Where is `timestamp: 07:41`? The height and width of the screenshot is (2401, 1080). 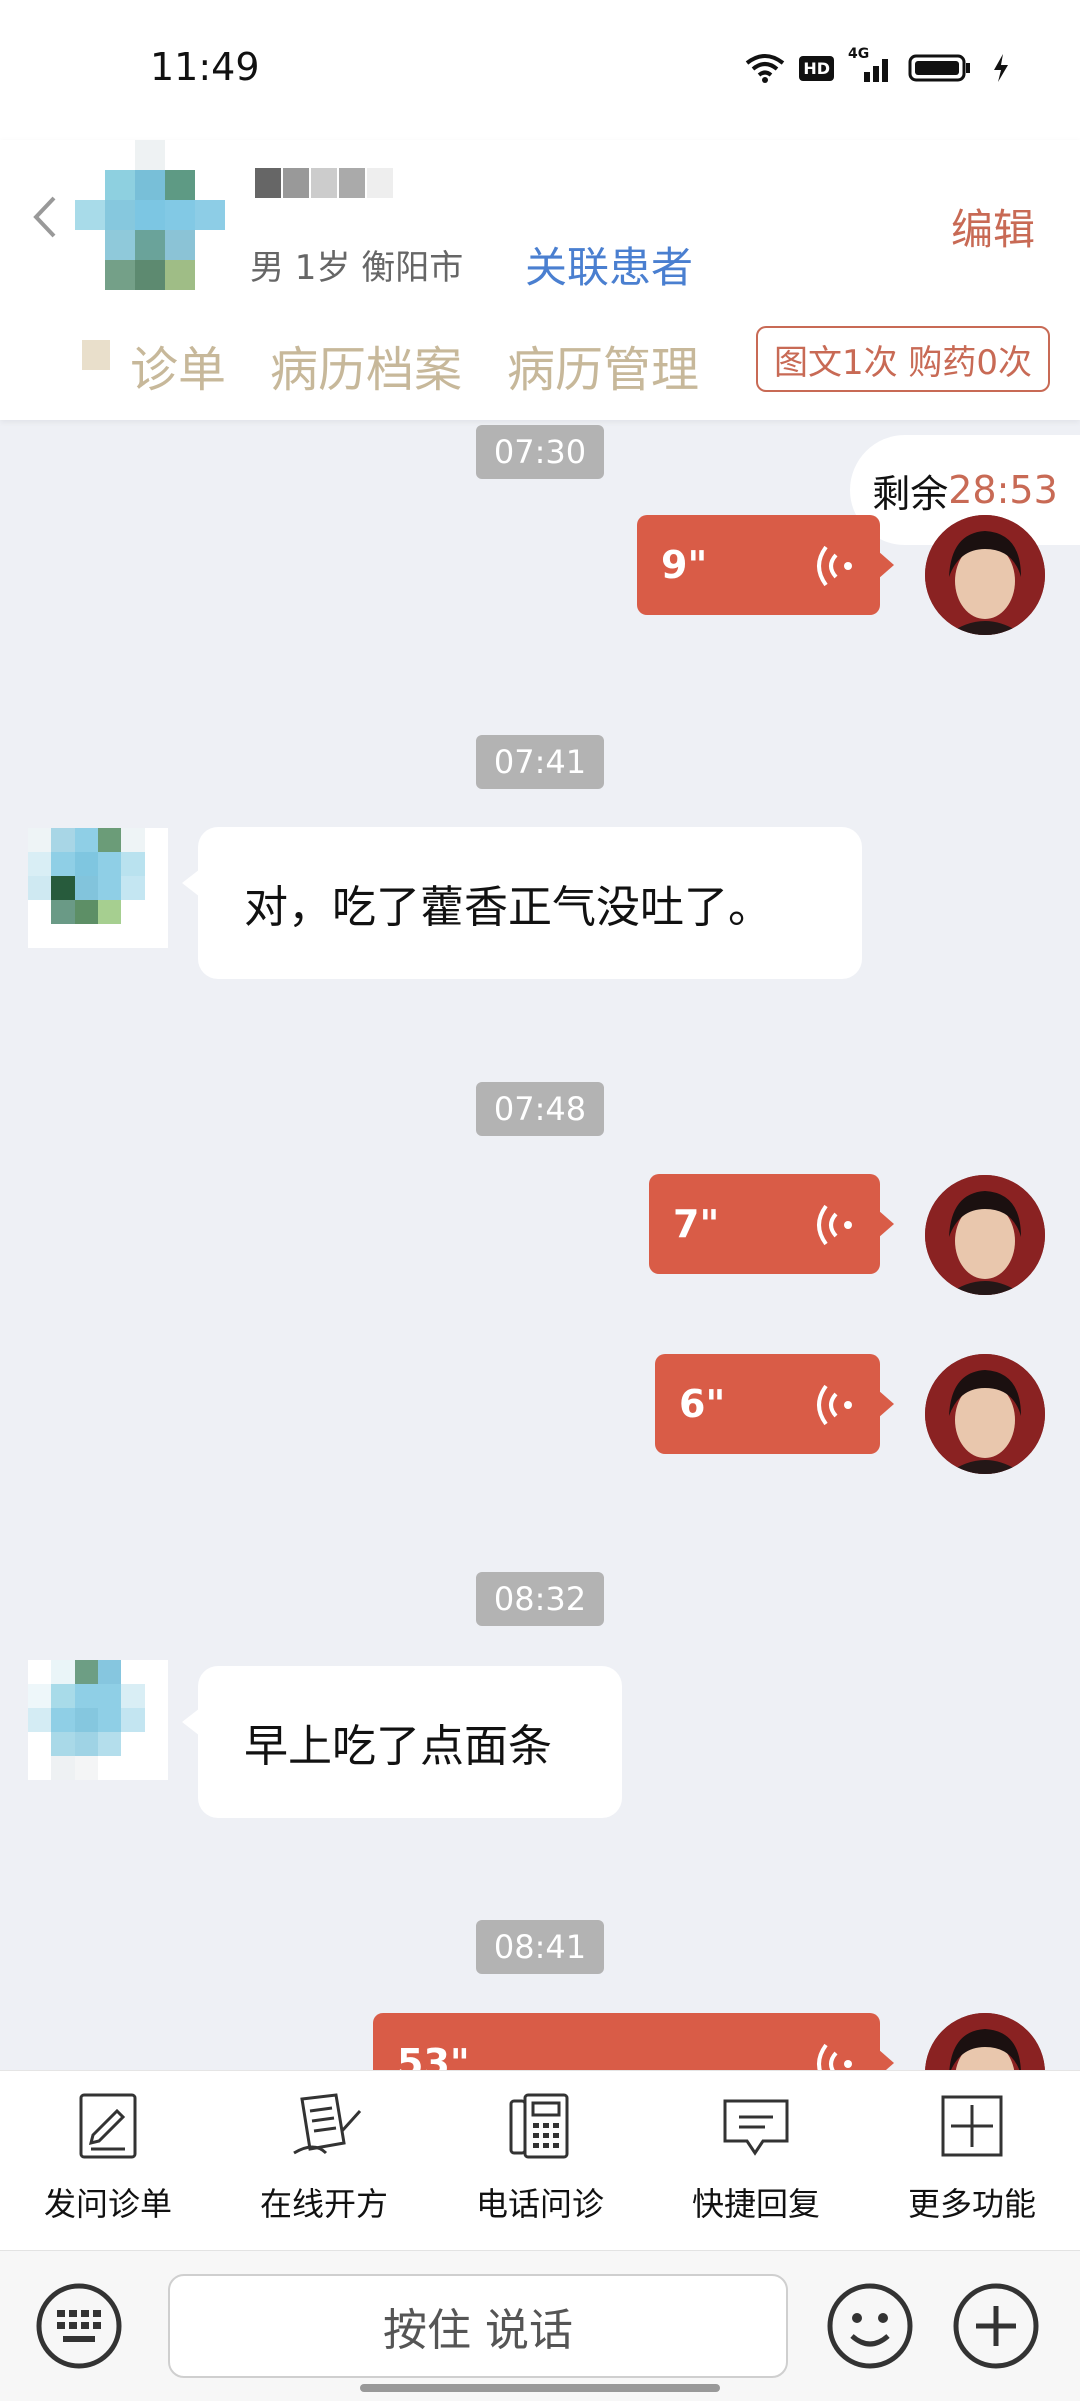
timestamp: 07:41 is located at coordinates (540, 762).